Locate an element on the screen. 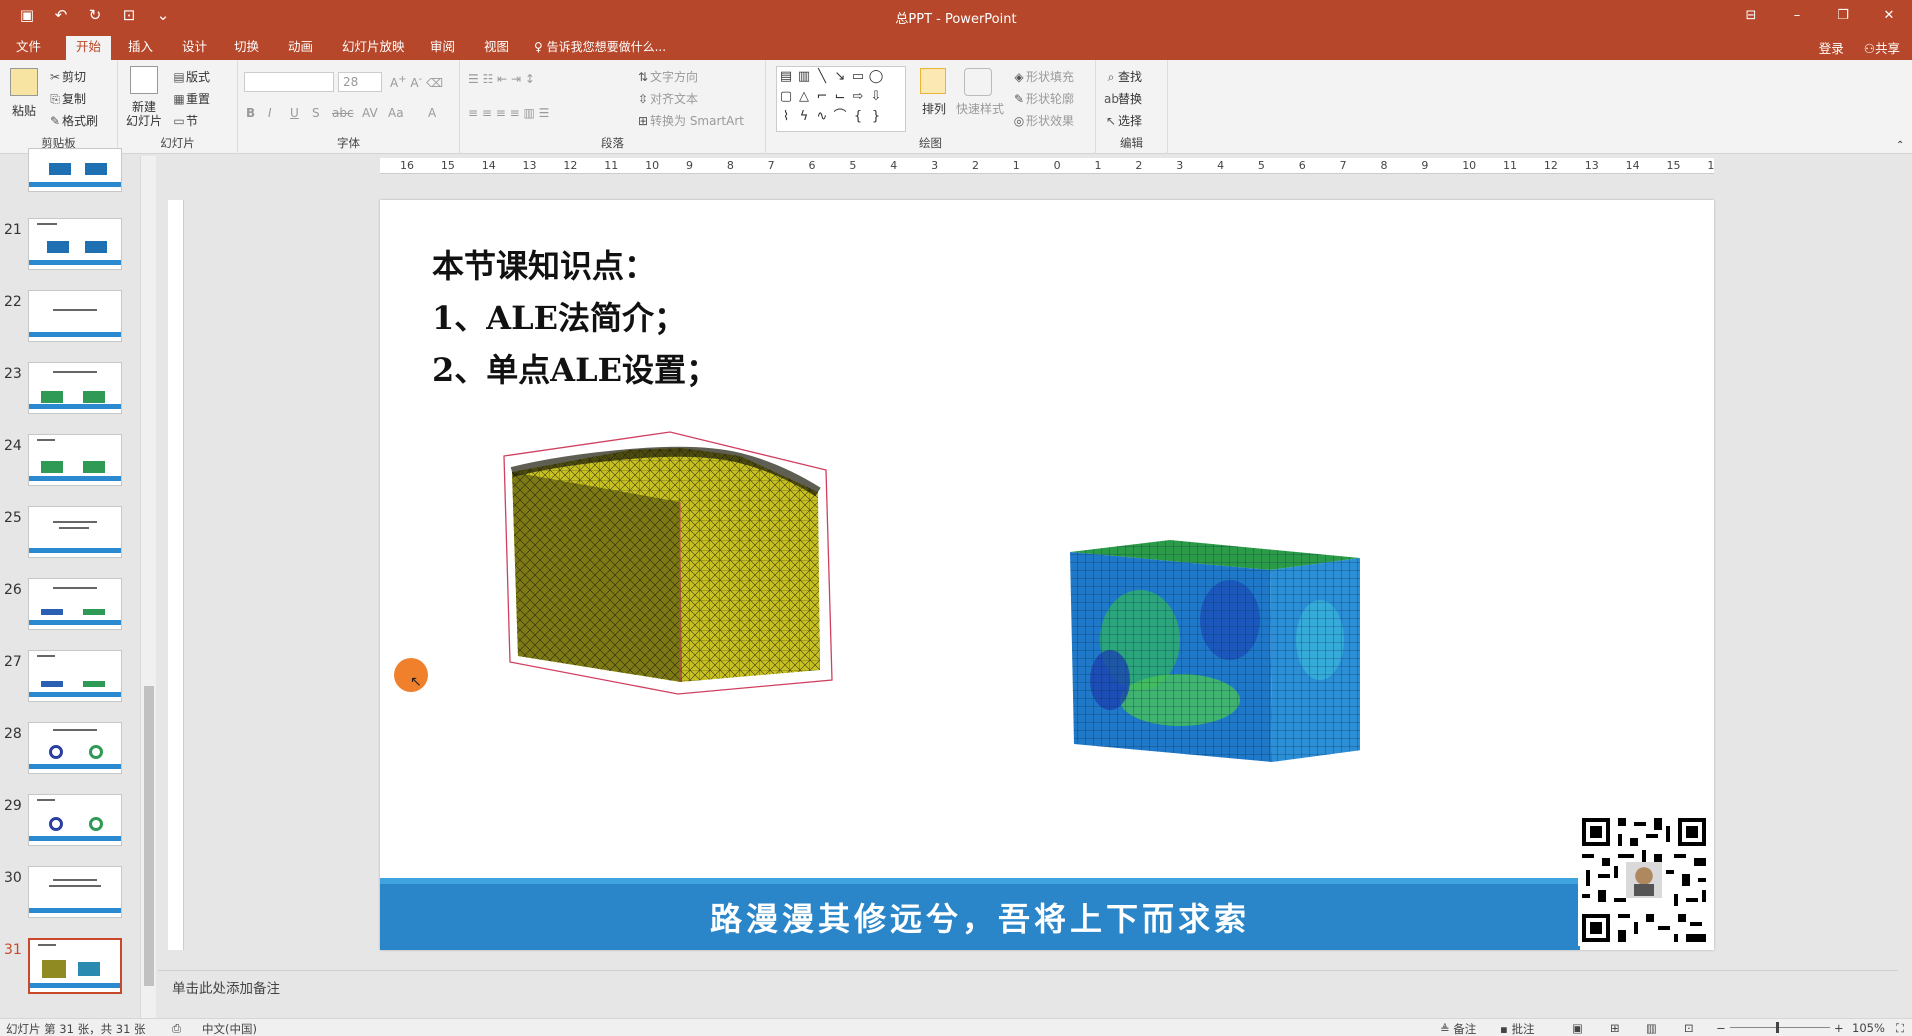 The width and height of the screenshot is (1912, 1036). smartart-button: ⊞ 转换为 SmartArt is located at coordinates (690, 120).